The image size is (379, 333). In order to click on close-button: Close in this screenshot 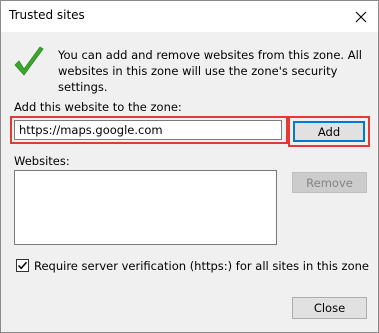, I will do `click(329, 308)`.